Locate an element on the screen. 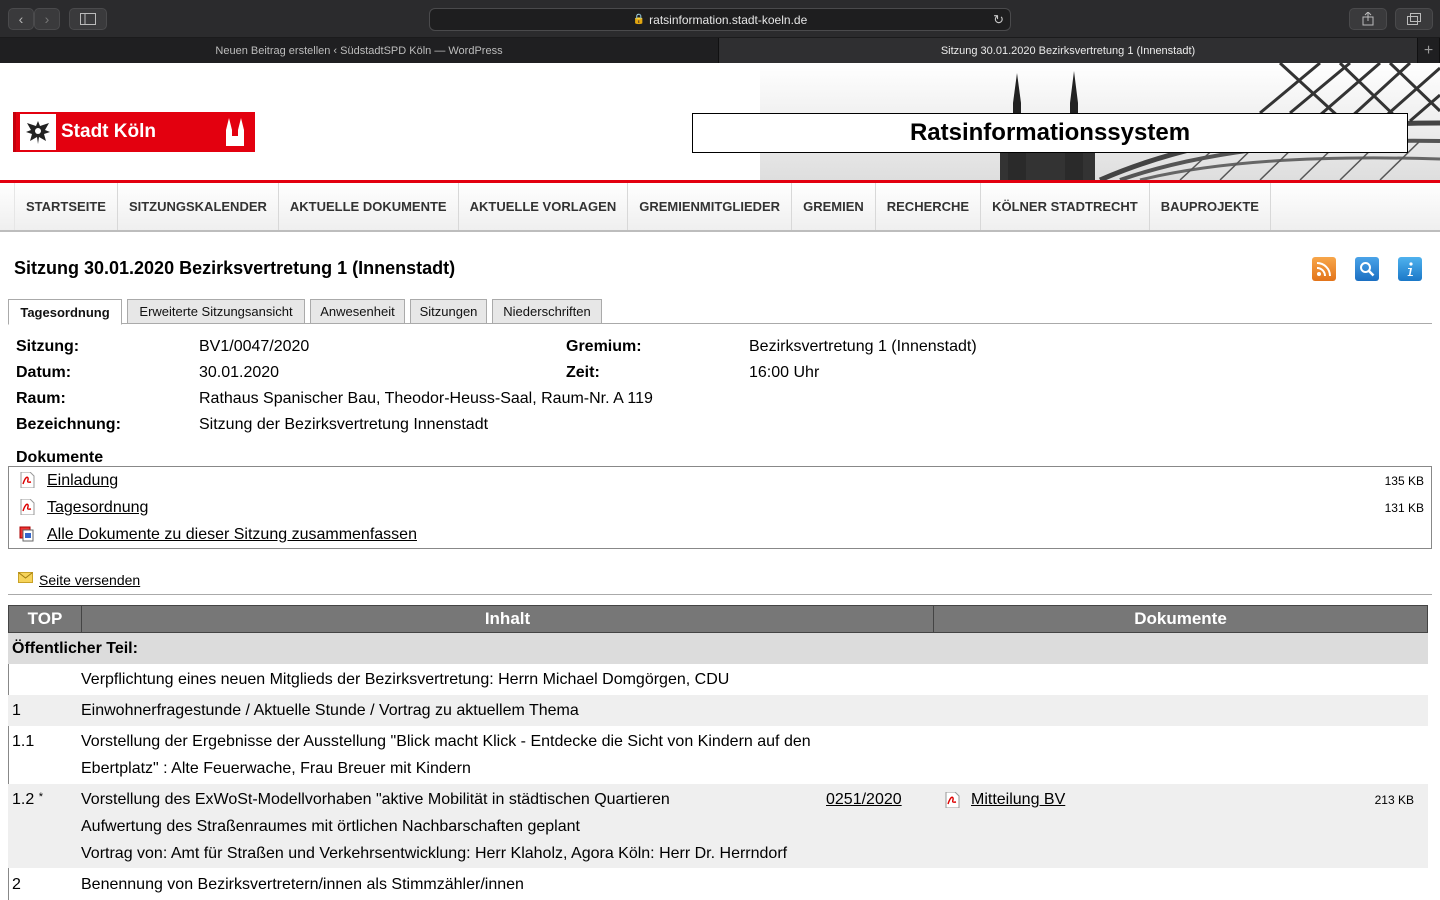  zeit-value: 16:00 Uhr is located at coordinates (784, 372).